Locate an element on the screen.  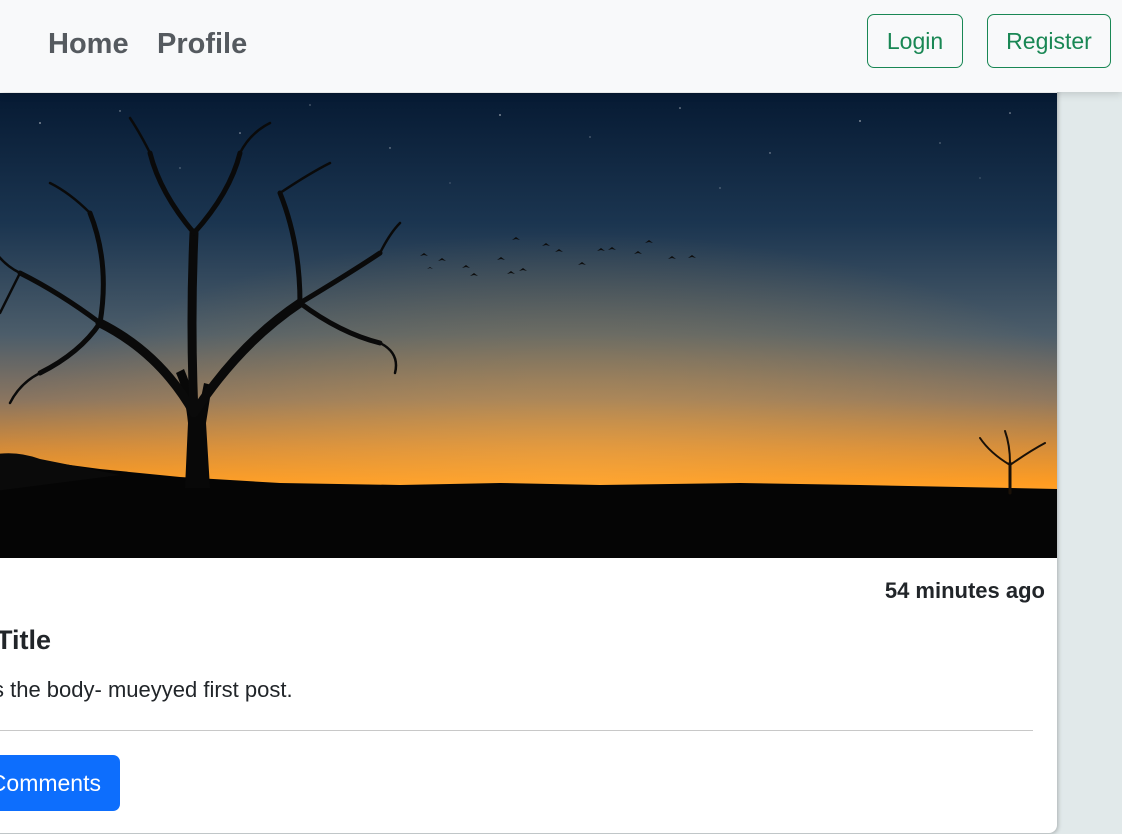
nav-link-home: Home is located at coordinates (88, 44).